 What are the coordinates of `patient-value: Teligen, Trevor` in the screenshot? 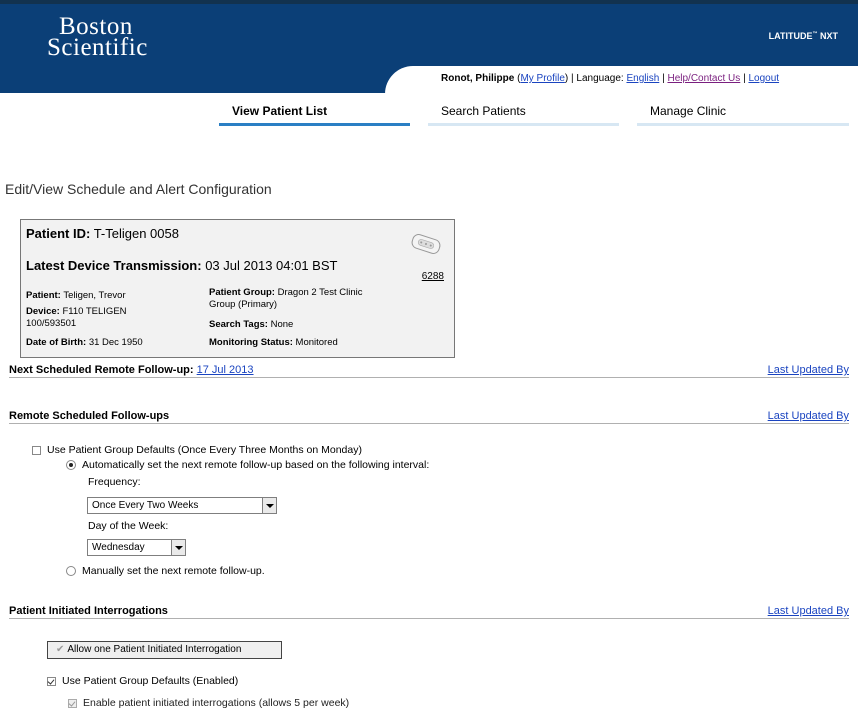 It's located at (94, 295).